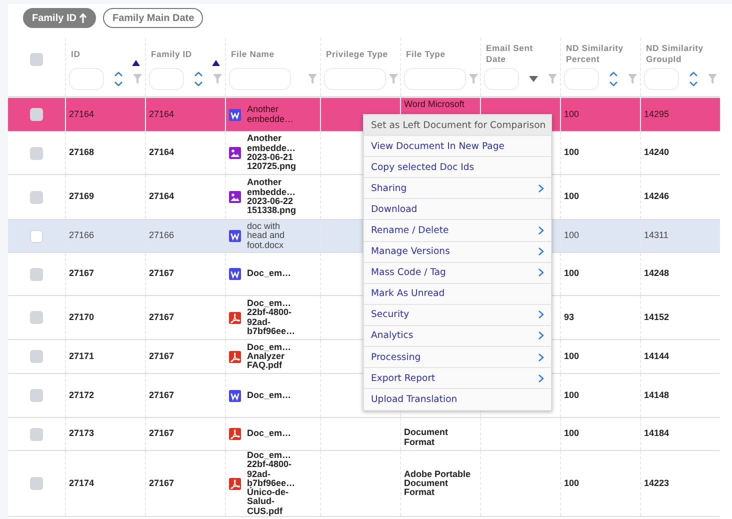  I want to click on table-cell: 14295, so click(657, 115).